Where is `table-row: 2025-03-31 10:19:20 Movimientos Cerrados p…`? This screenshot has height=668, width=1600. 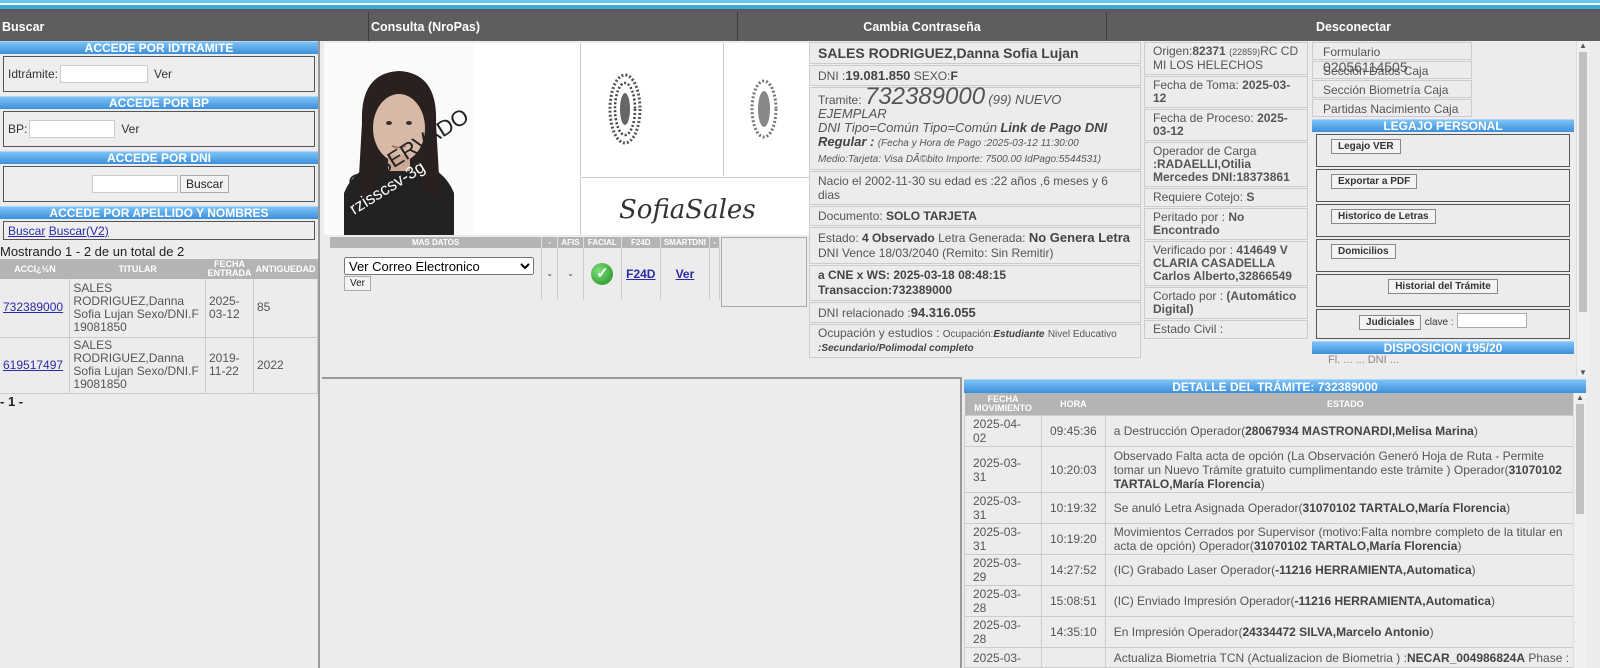 table-row: 2025-03-31 10:19:20 Movimientos Cerrados p… is located at coordinates (1275, 539).